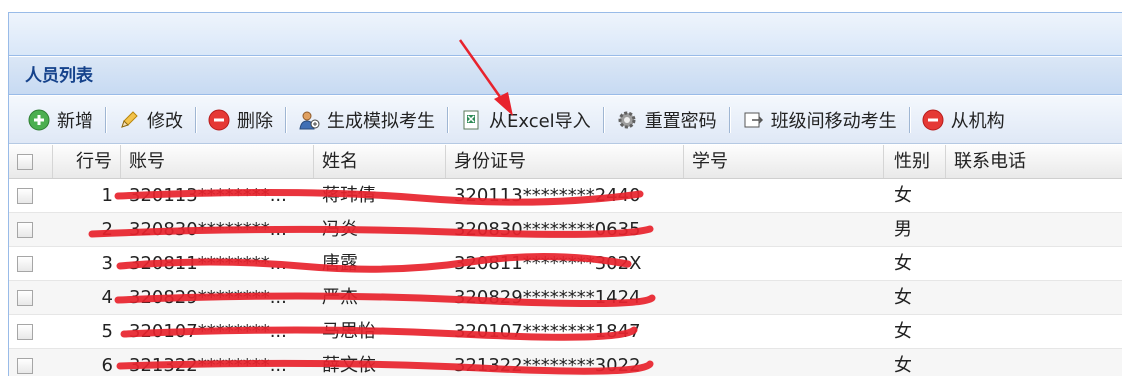 Image resolution: width=1122 pixels, height=376 pixels. What do you see at coordinates (547, 297) in the screenshot?
I see `id-card-cell: 320829********1424` at bounding box center [547, 297].